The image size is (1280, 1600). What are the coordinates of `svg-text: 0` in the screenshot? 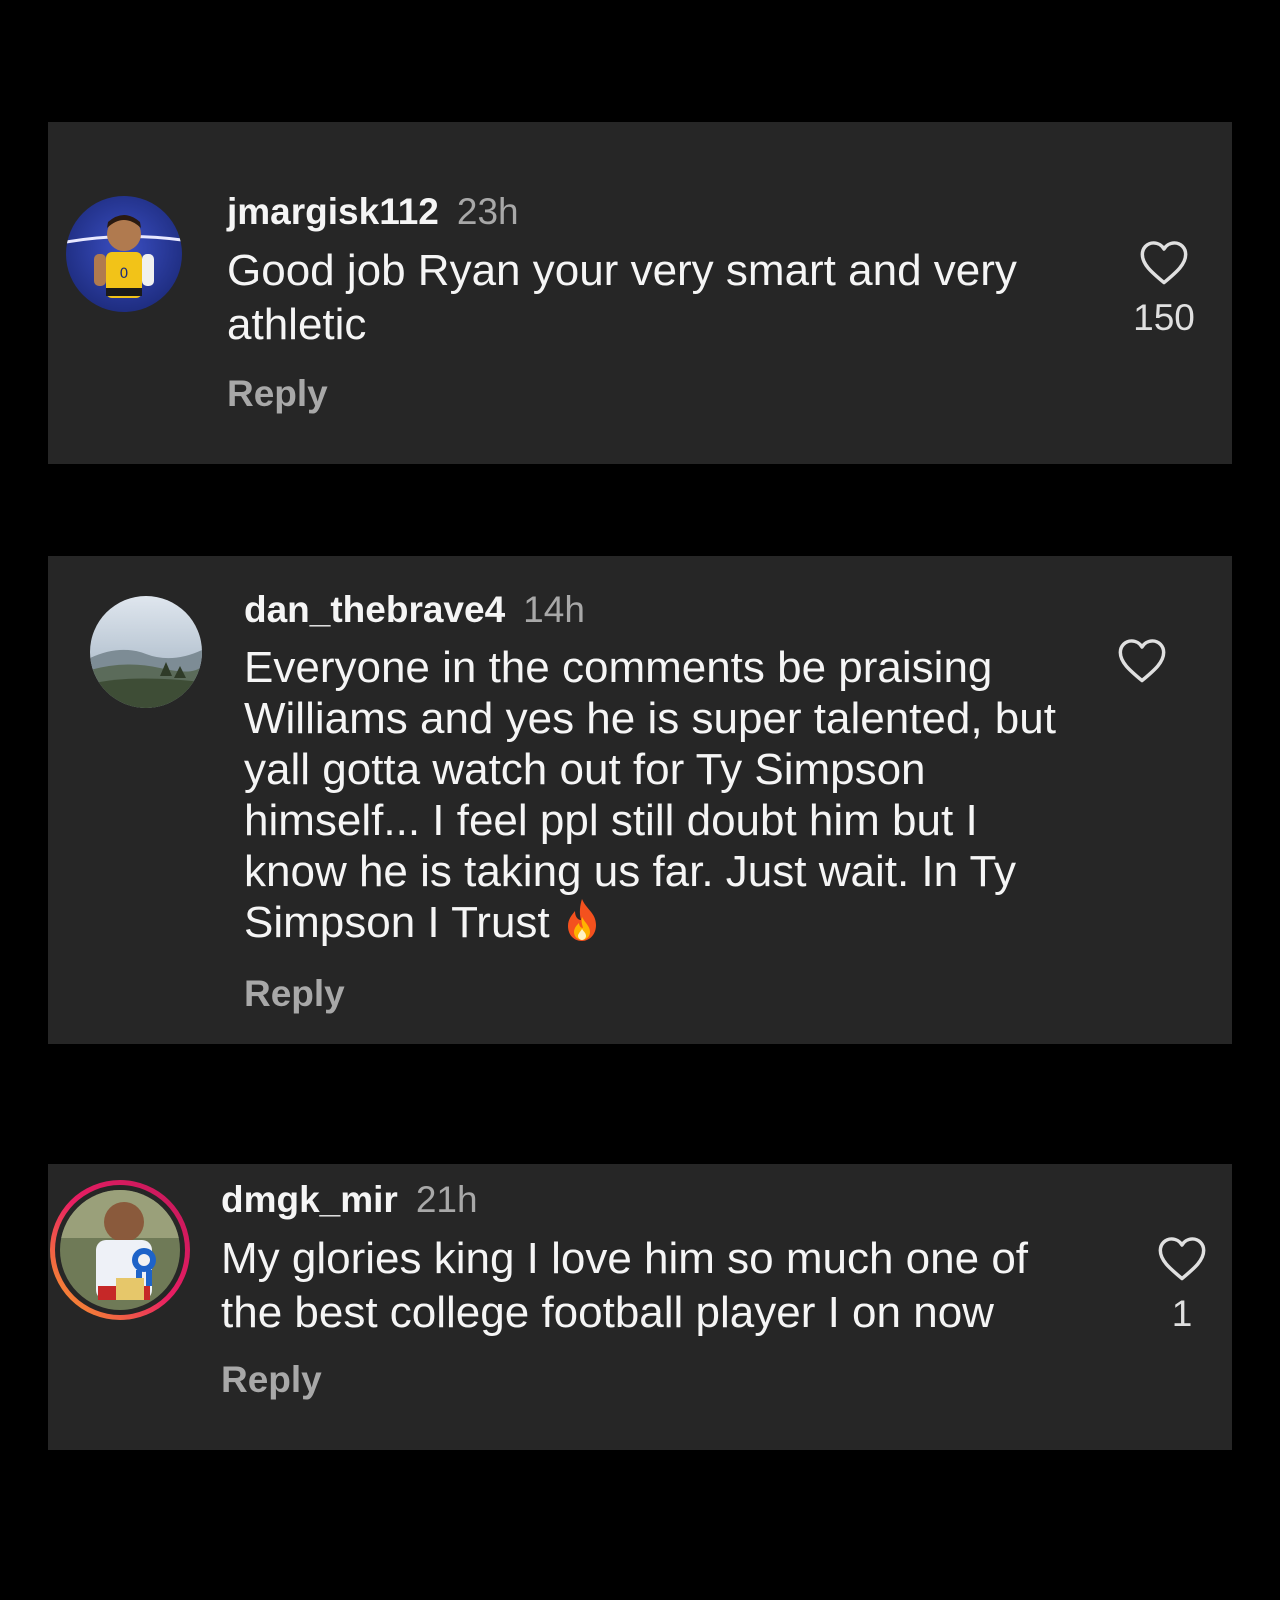 It's located at (124, 274).